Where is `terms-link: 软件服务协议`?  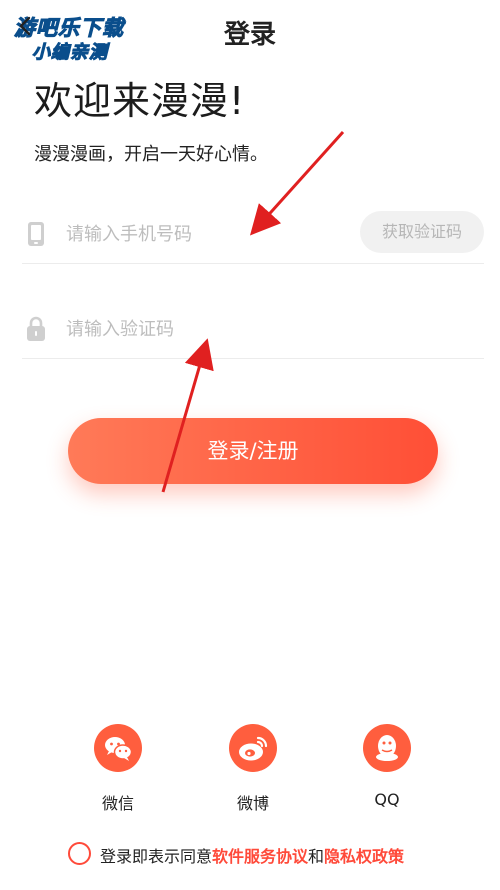 terms-link: 软件服务协议 is located at coordinates (260, 856).